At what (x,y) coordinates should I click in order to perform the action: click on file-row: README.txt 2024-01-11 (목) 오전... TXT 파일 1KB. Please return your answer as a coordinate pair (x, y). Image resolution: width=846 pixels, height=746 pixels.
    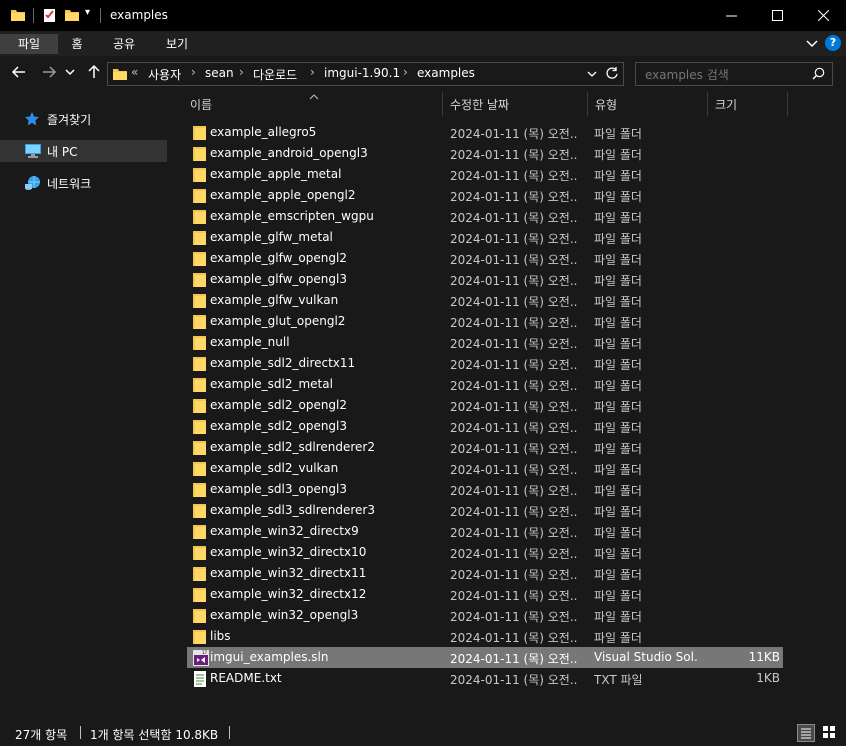
    Looking at the image, I should click on (485, 678).